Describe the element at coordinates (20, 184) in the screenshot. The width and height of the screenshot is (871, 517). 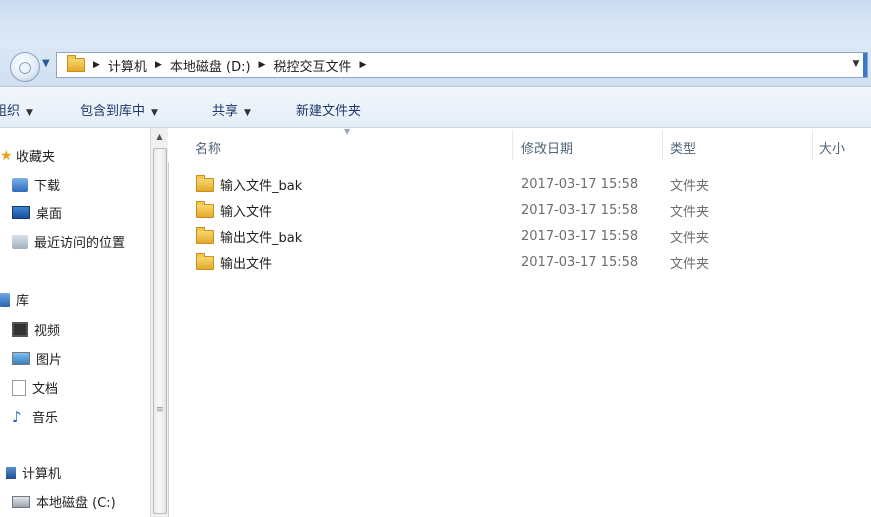
I see `download-folder-icon` at that location.